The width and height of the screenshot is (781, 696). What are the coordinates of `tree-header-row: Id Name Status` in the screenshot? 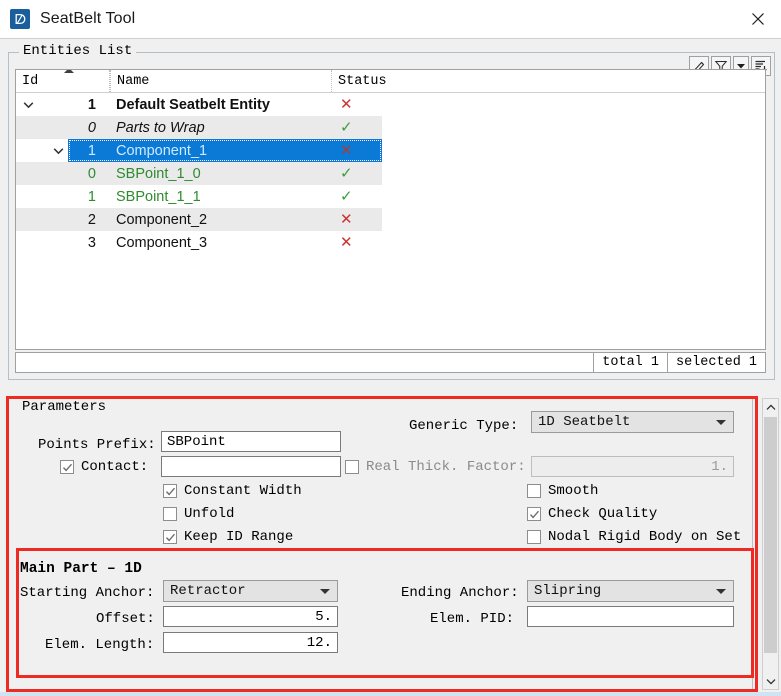 It's located at (390, 81).